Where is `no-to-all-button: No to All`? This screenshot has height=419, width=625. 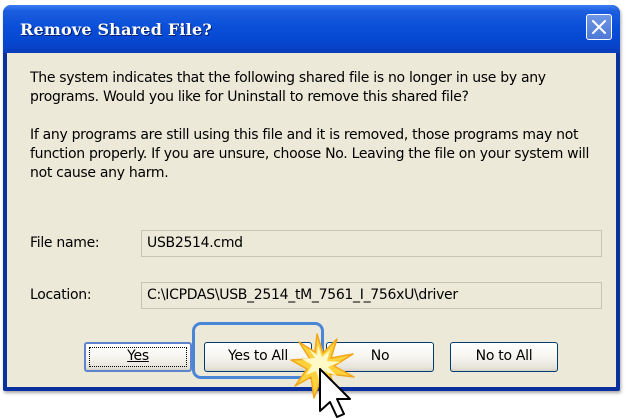
no-to-all-button: No to All is located at coordinates (504, 357).